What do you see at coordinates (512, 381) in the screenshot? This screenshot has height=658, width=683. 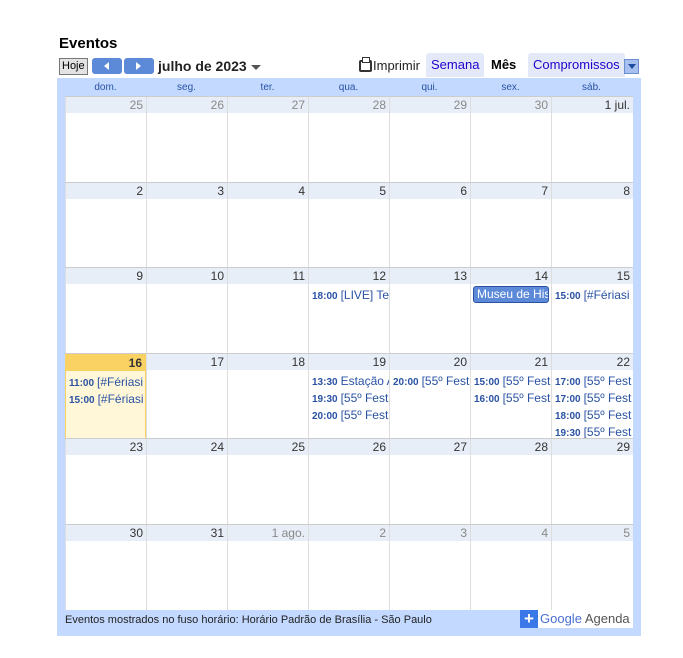 I see `event-item: 15:00 [55º Fest` at bounding box center [512, 381].